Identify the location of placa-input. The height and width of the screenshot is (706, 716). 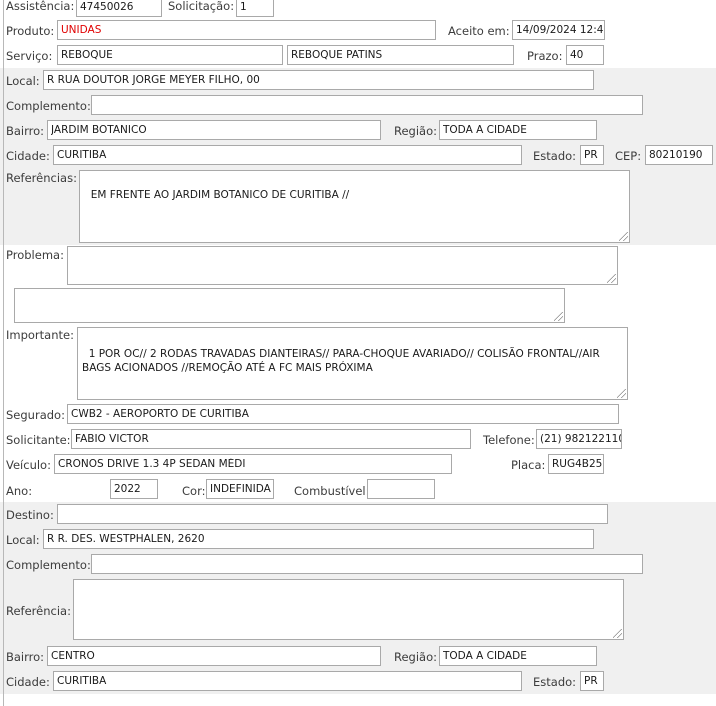
(576, 464).